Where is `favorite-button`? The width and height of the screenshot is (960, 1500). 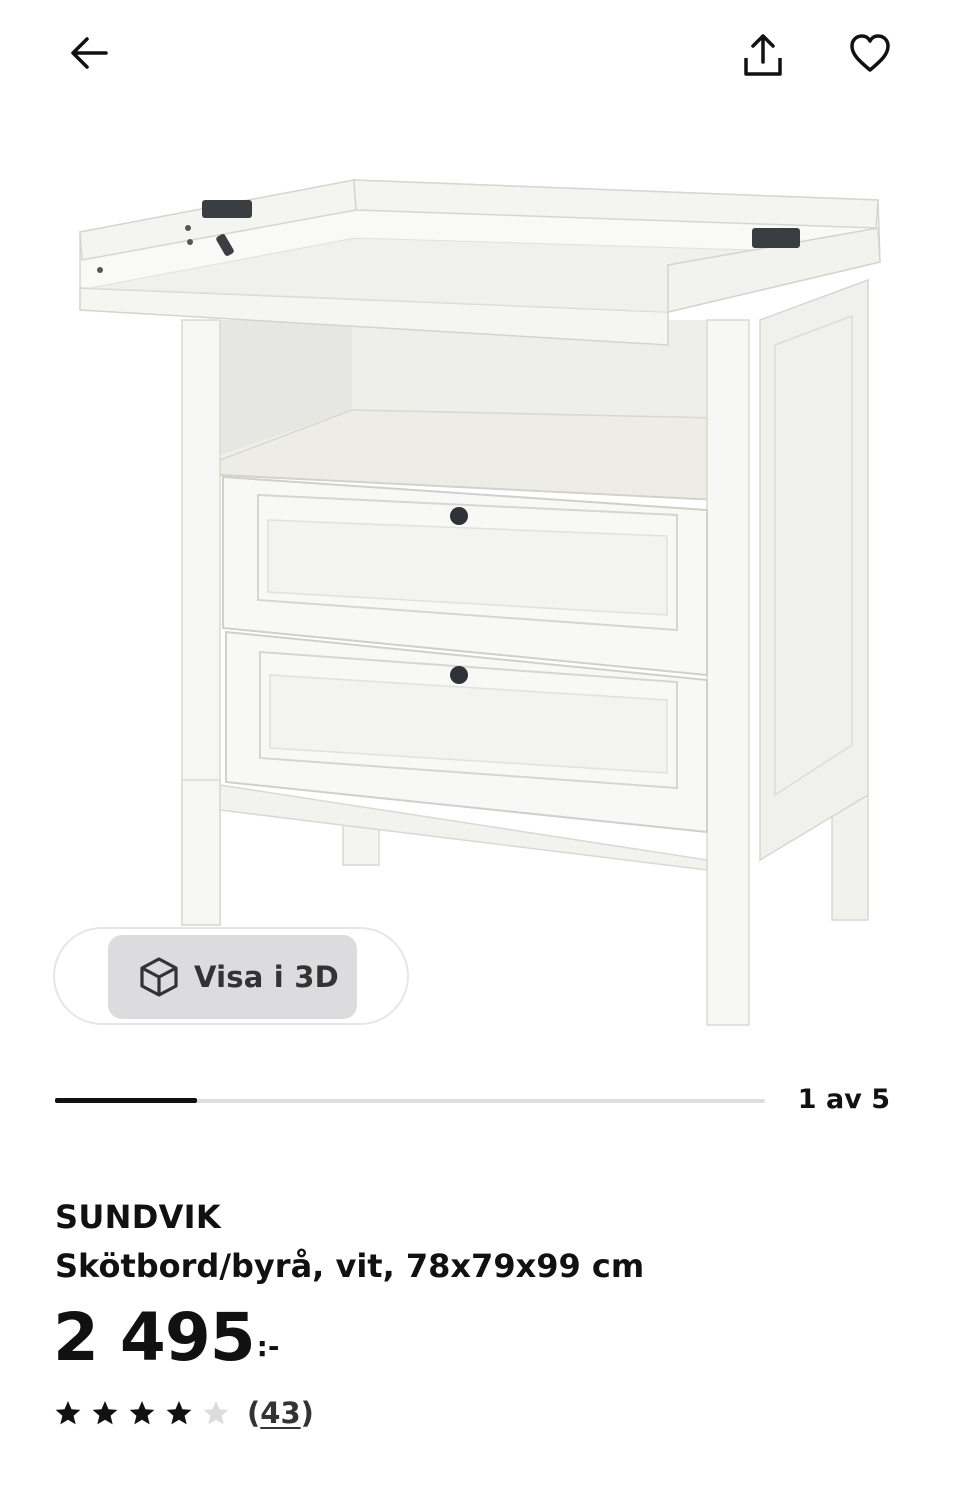 favorite-button is located at coordinates (870, 53).